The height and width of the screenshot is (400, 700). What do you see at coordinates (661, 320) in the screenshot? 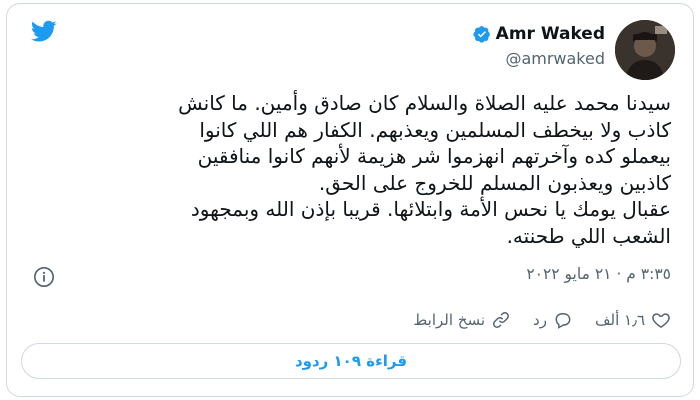
I see `heart-icon` at bounding box center [661, 320].